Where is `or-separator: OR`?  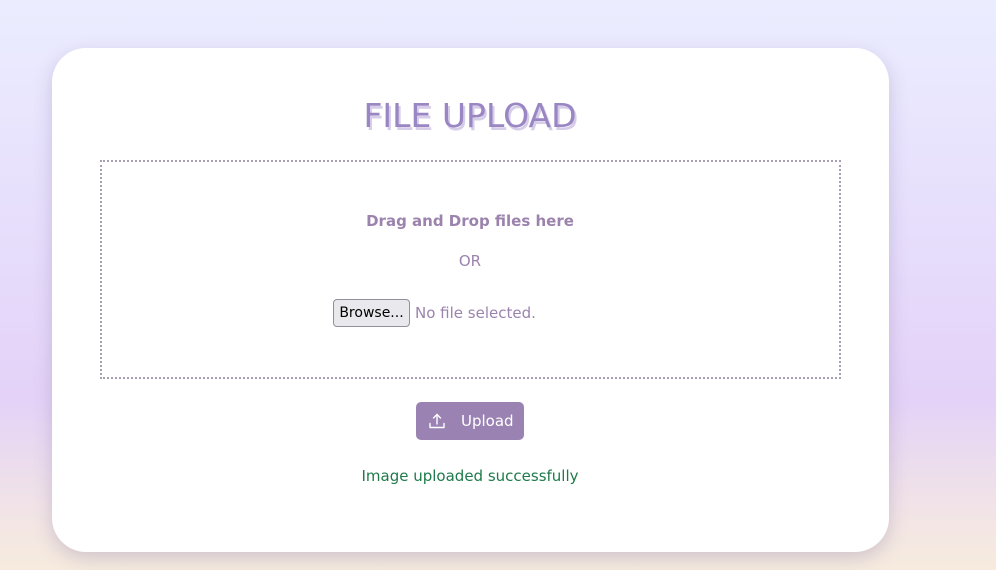
or-separator: OR is located at coordinates (470, 261).